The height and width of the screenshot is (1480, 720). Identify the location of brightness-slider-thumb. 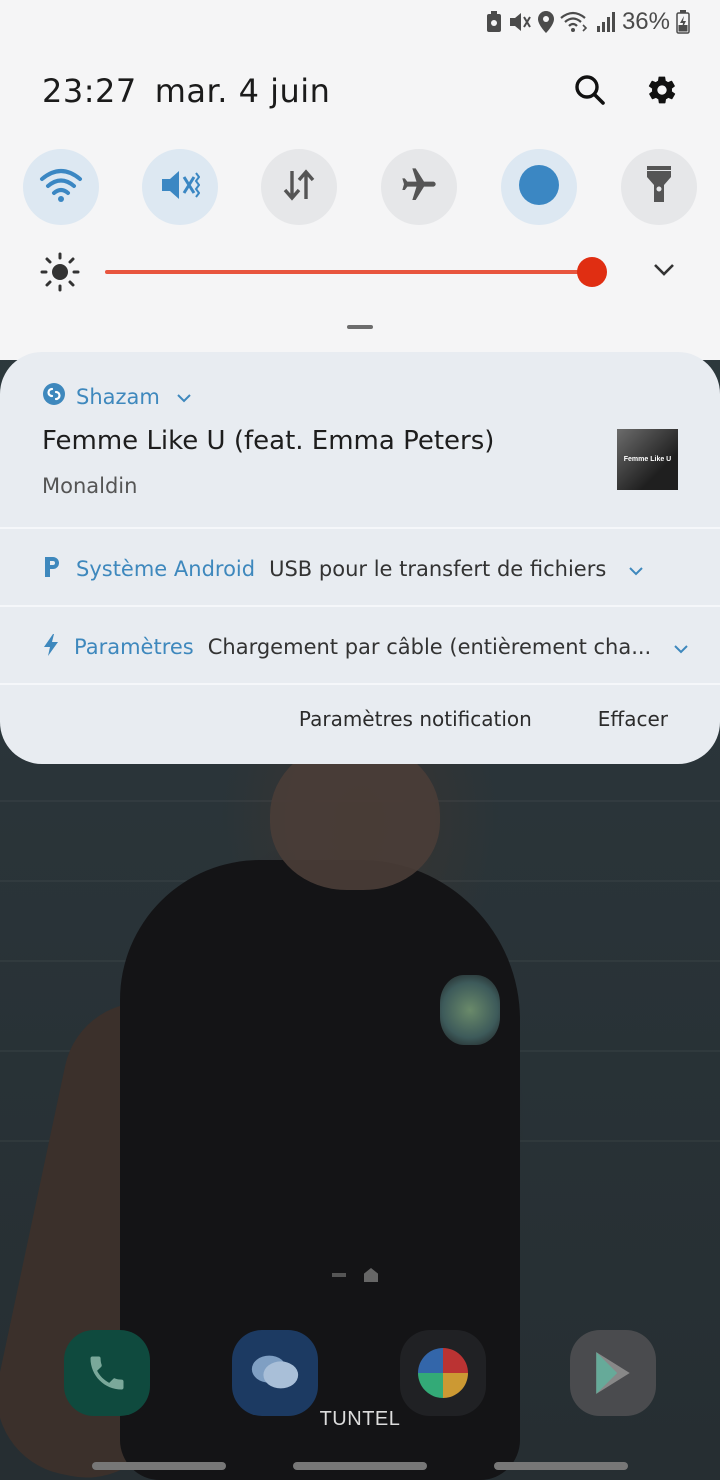
(592, 272).